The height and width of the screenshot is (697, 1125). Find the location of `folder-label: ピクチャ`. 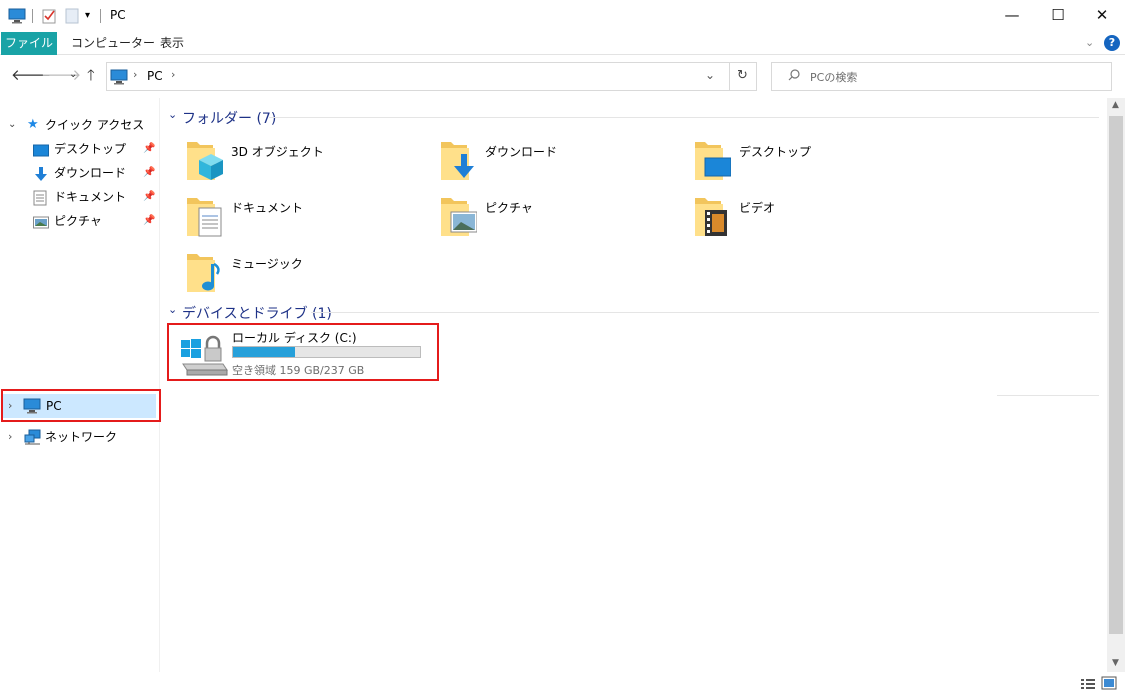

folder-label: ピクチャ is located at coordinates (509, 208).